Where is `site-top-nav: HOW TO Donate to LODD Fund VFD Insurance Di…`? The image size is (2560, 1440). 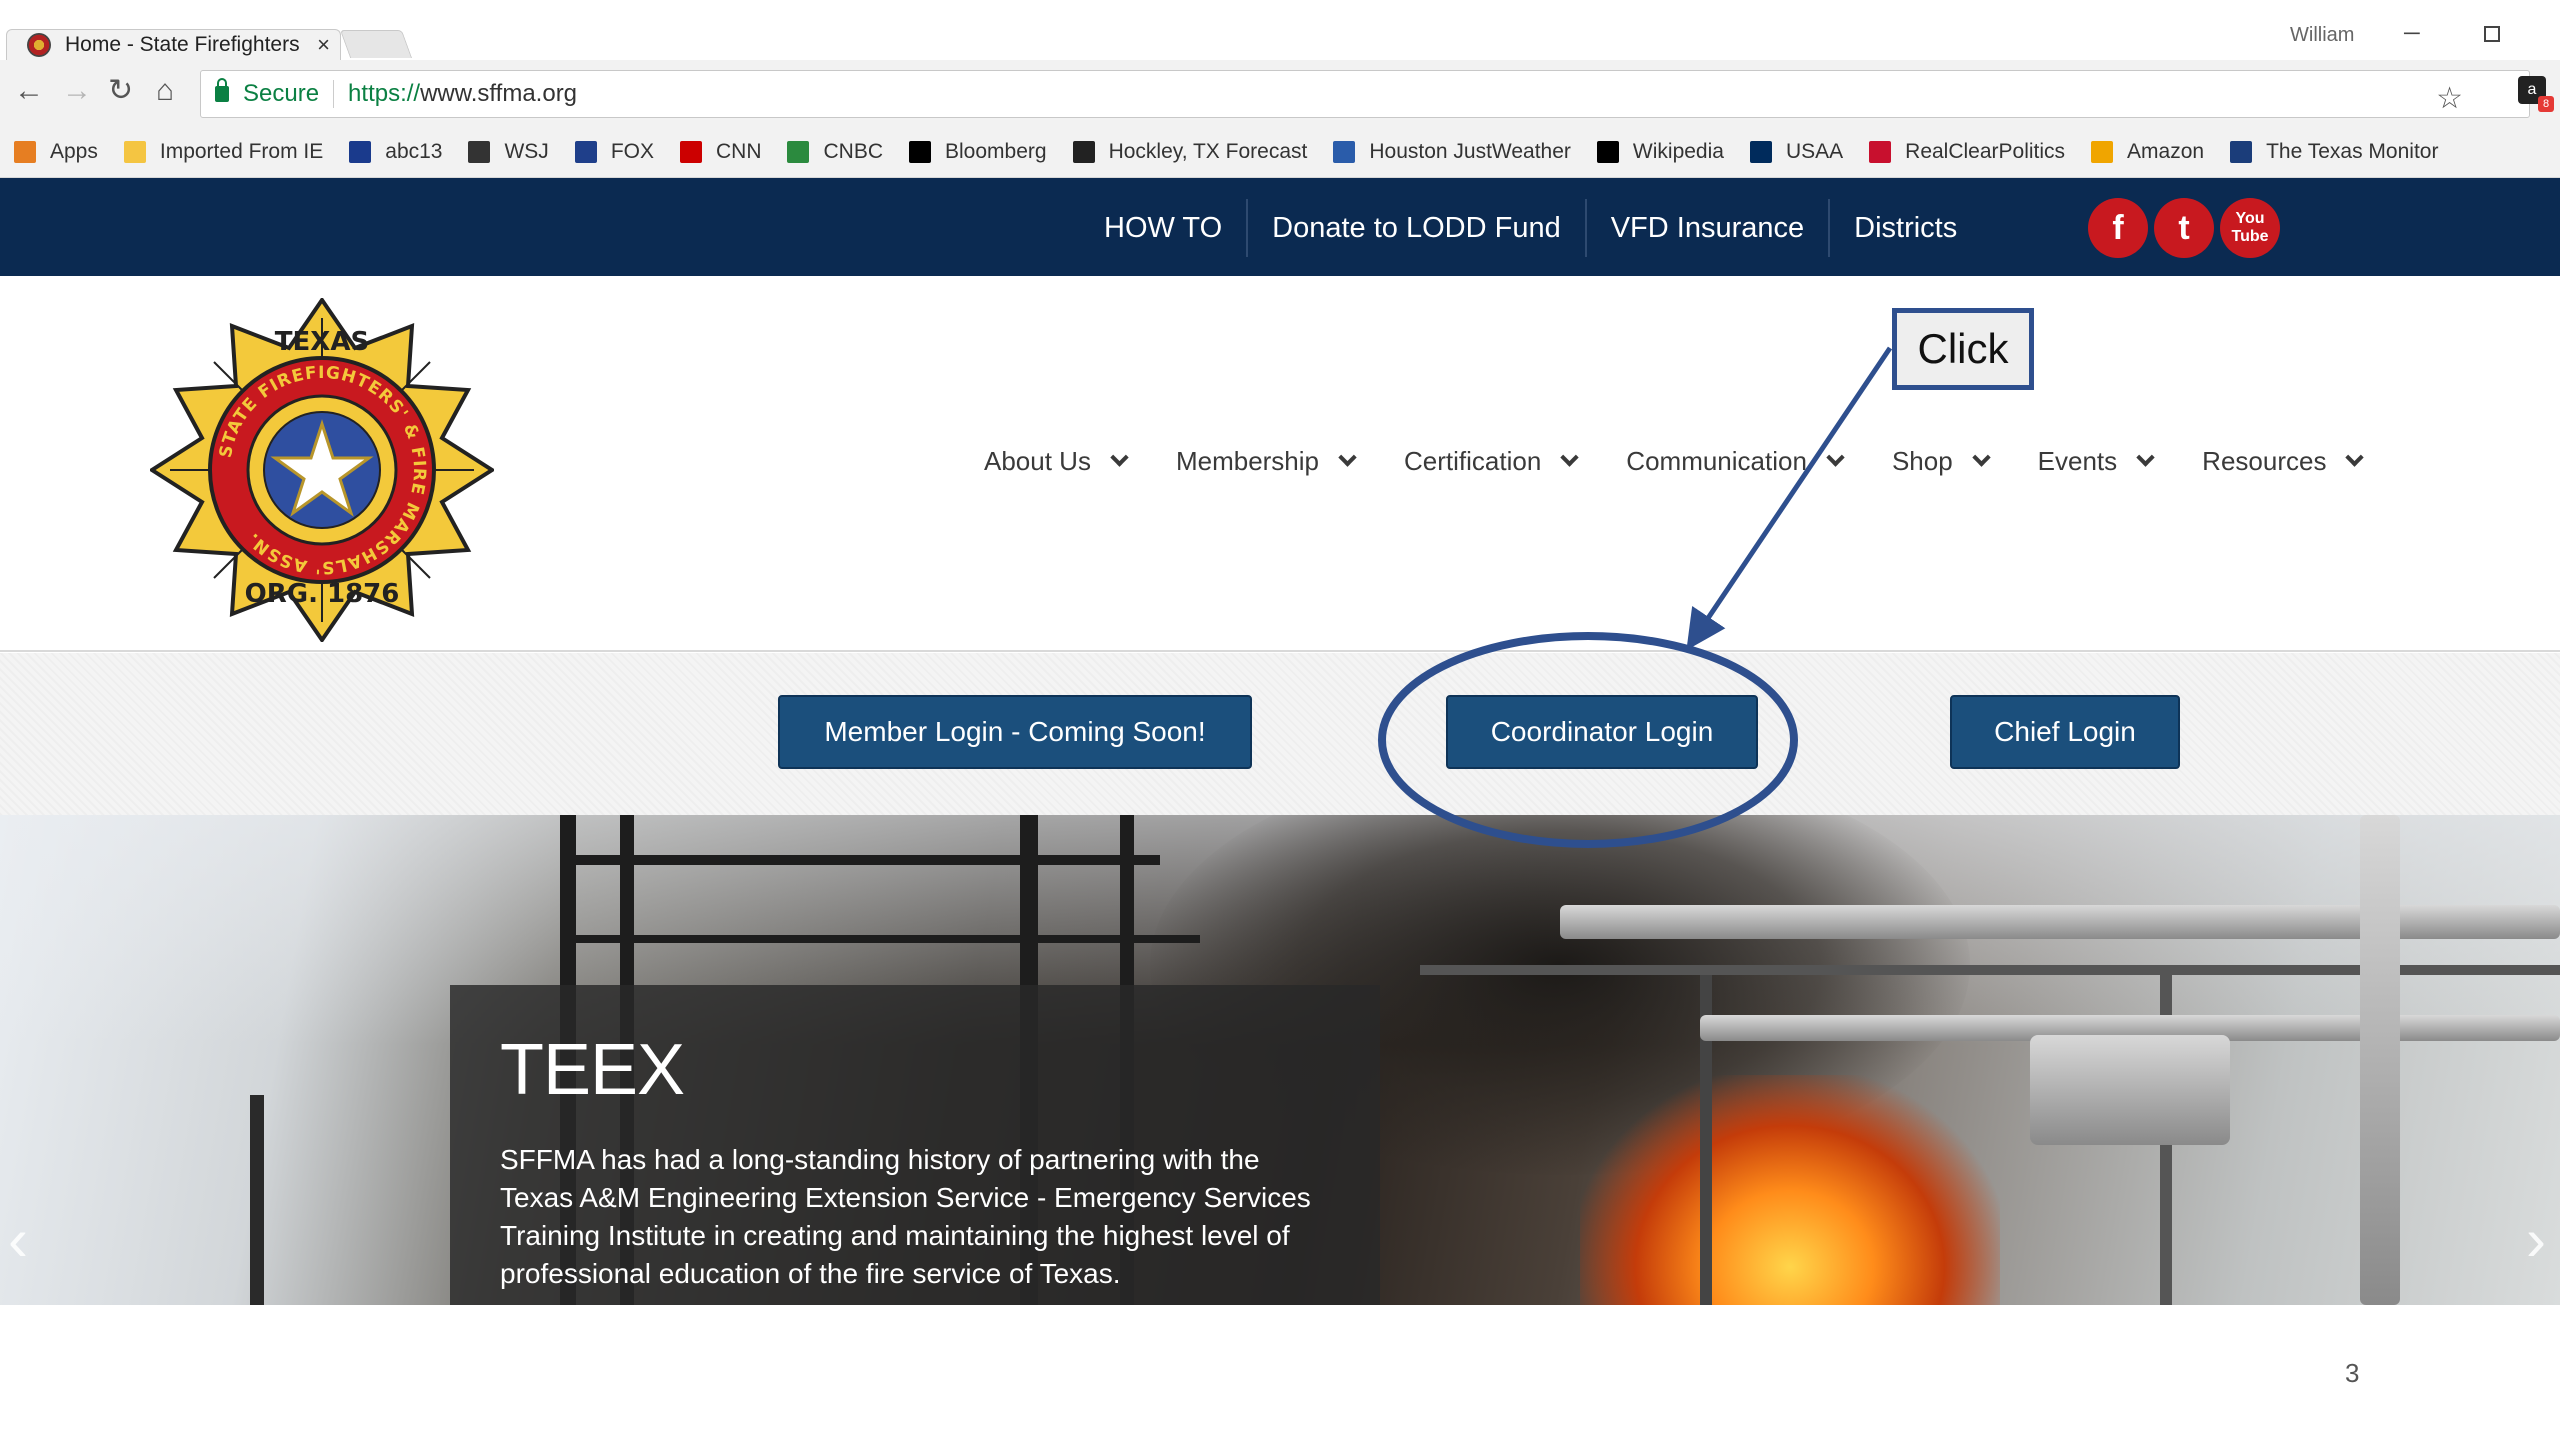
site-top-nav: HOW TO Donate to LODD Fund VFD Insurance Di… is located at coordinates (1280, 227).